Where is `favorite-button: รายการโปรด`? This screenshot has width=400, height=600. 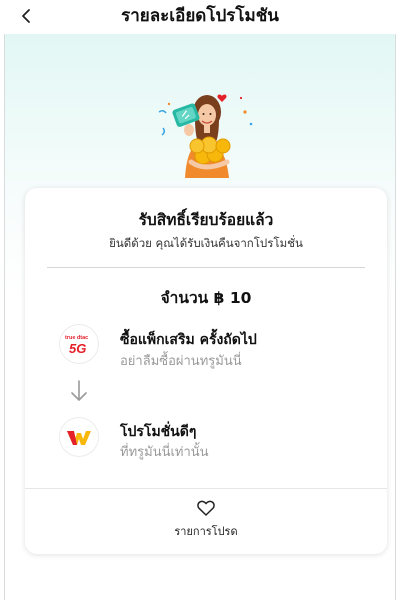
favorite-button: รายการโปรด is located at coordinates (206, 522).